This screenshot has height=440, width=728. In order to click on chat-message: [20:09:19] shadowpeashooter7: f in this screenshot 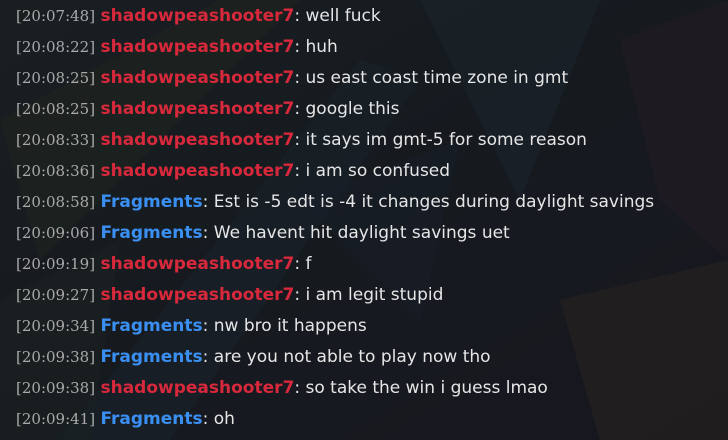, I will do `click(164, 264)`.